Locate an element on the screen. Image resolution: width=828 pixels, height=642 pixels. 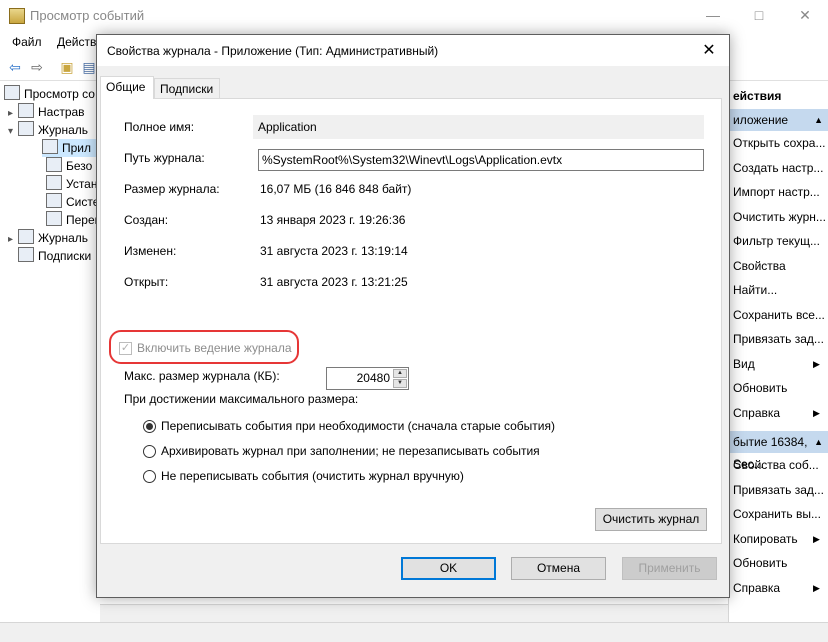
tree-item-application: Прил is located at coordinates (71, 148).